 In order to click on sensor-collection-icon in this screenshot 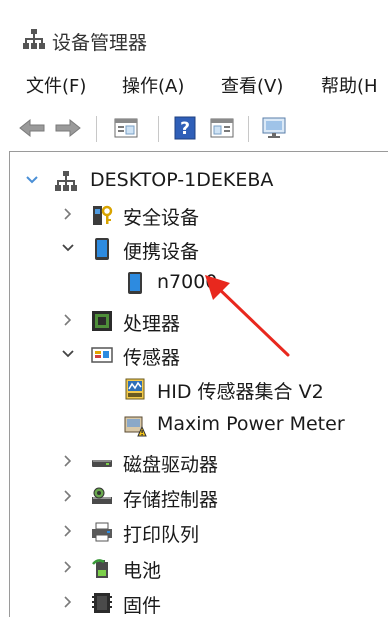, I will do `click(135, 389)`.